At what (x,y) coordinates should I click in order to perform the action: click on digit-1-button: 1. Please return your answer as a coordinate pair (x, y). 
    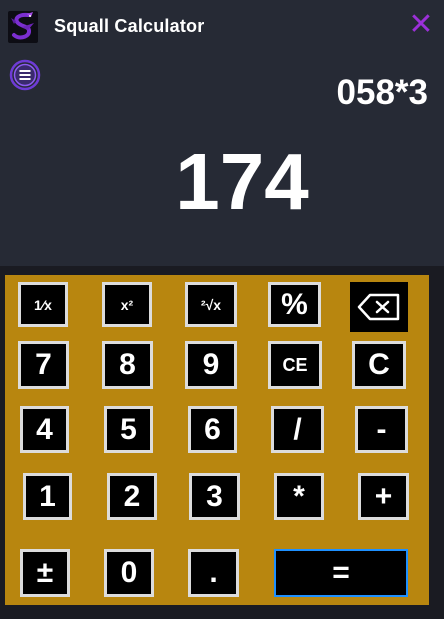
    Looking at the image, I should click on (47, 496).